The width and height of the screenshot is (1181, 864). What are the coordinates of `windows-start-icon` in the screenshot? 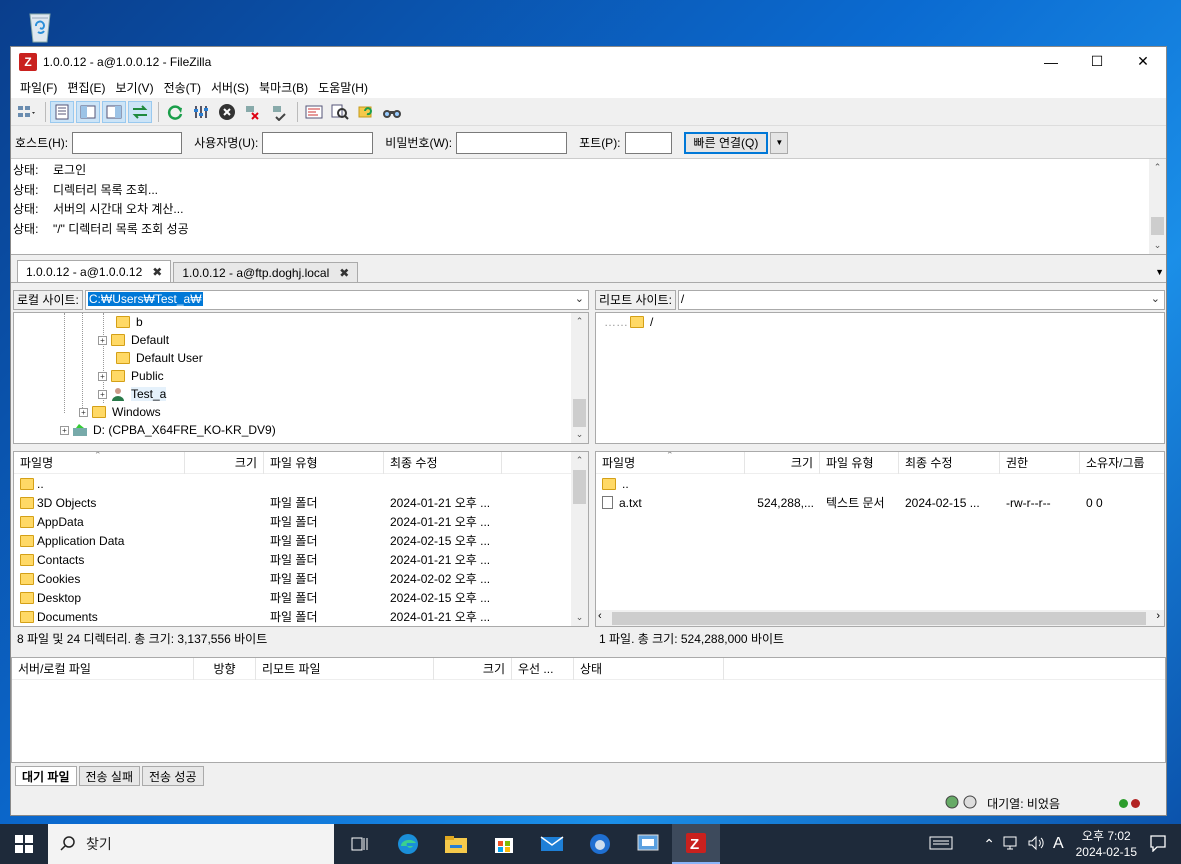 It's located at (24, 844).